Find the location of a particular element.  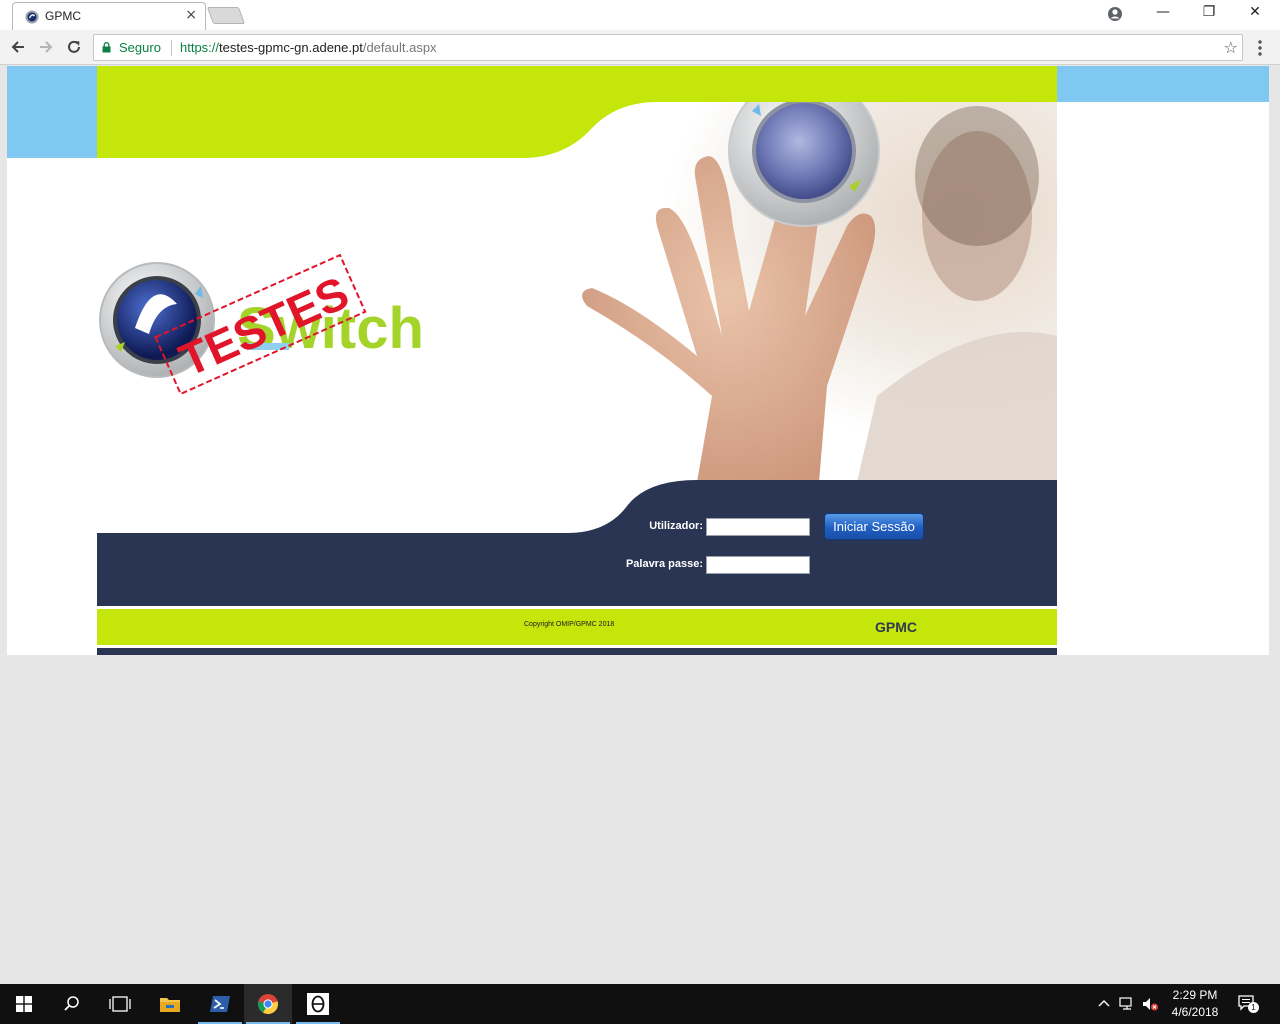

file-explorer-button is located at coordinates (170, 1004).